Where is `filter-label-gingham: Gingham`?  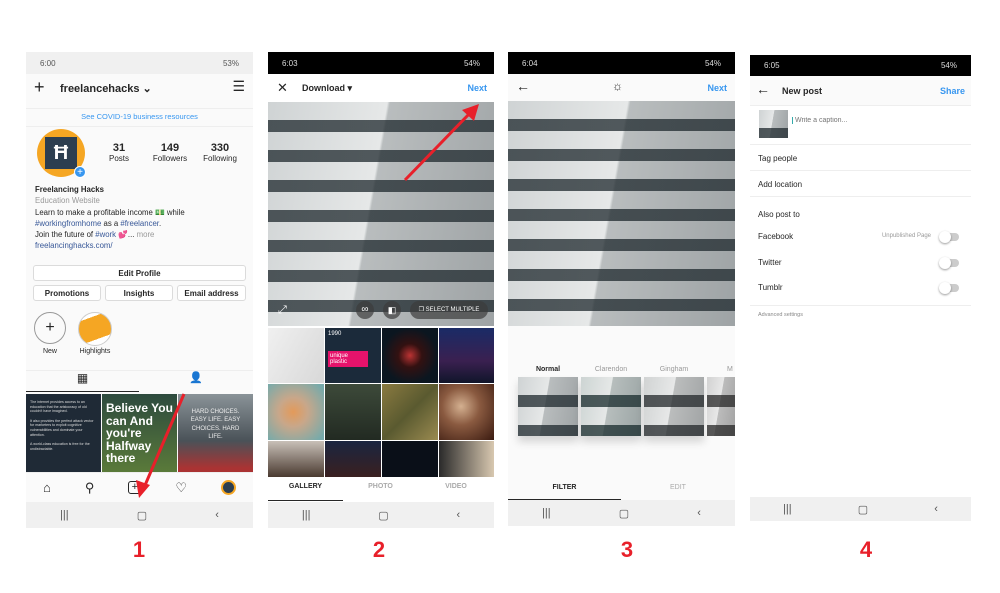 filter-label-gingham: Gingham is located at coordinates (674, 369).